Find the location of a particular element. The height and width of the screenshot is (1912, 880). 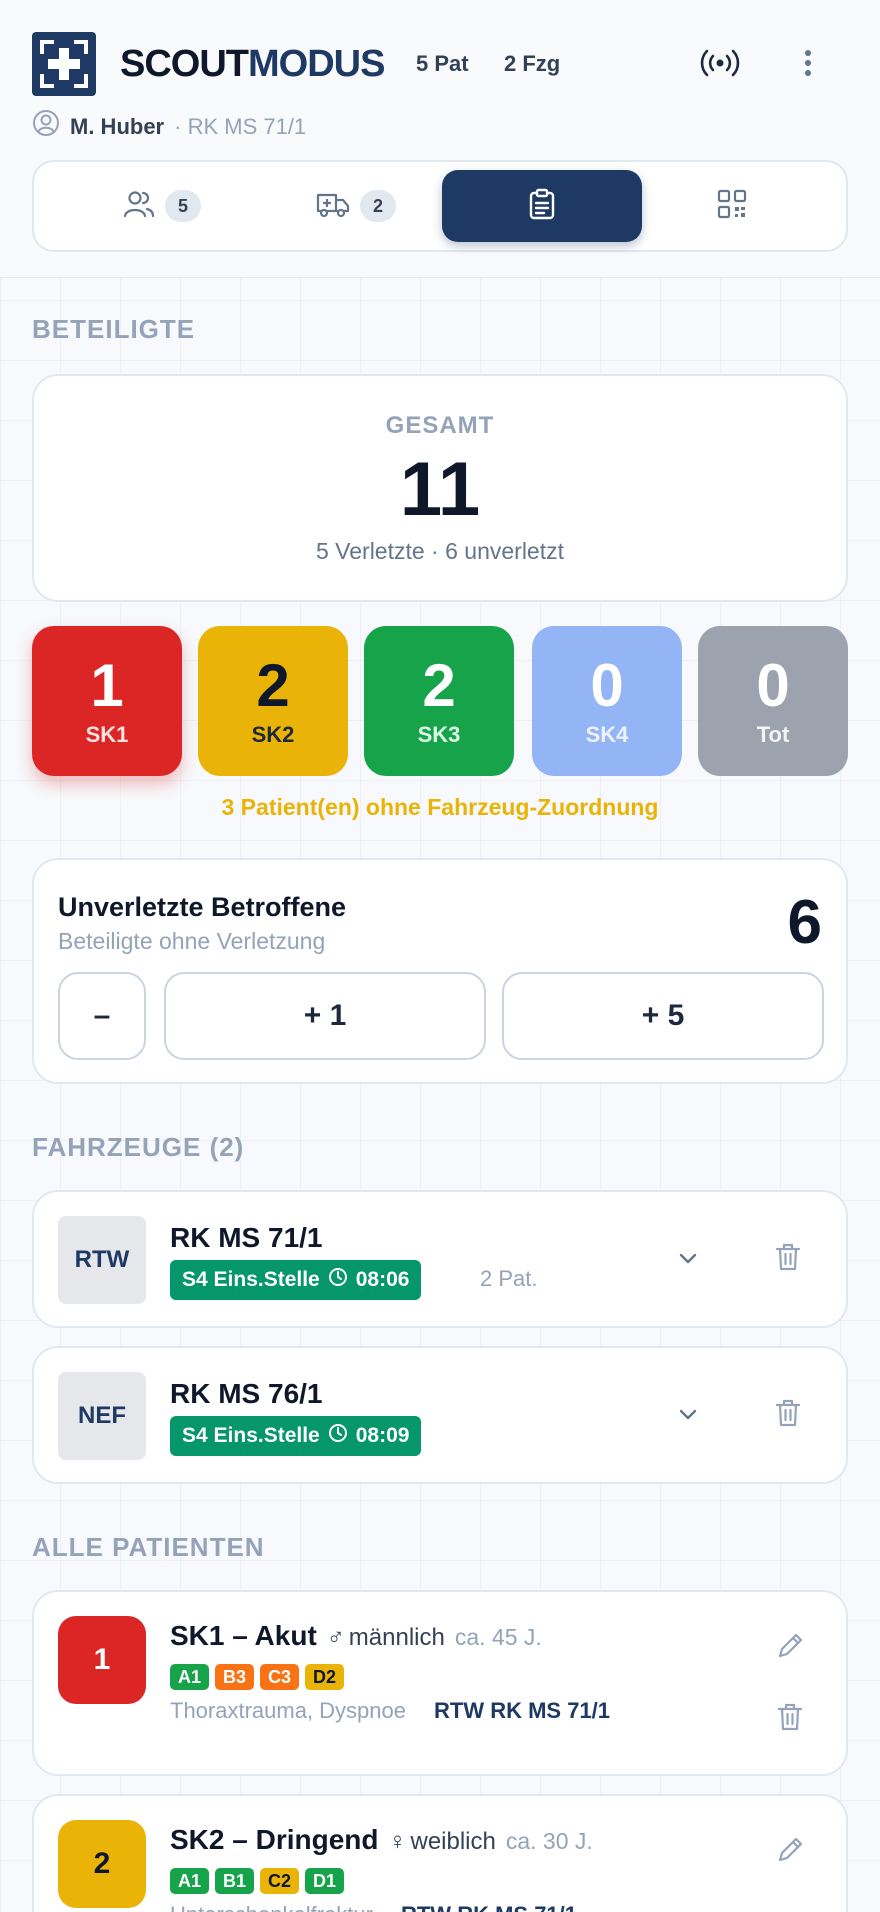

patient-tag: D1 is located at coordinates (325, 1881).